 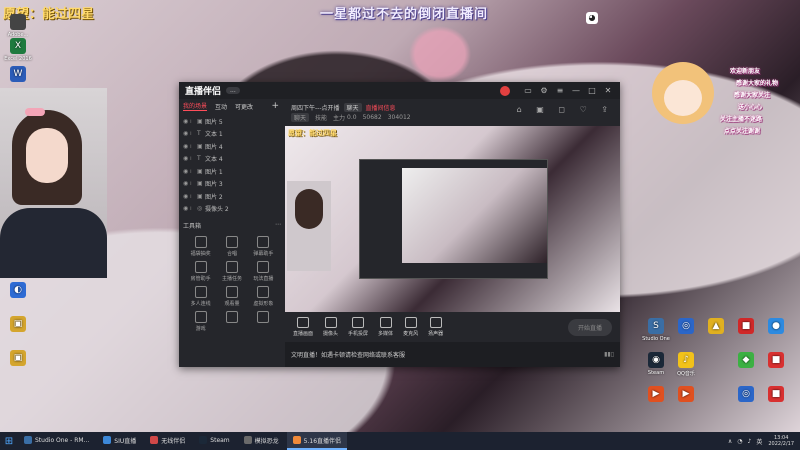 What do you see at coordinates (560, 91) in the screenshot?
I see `menu-icon: ≡` at bounding box center [560, 91].